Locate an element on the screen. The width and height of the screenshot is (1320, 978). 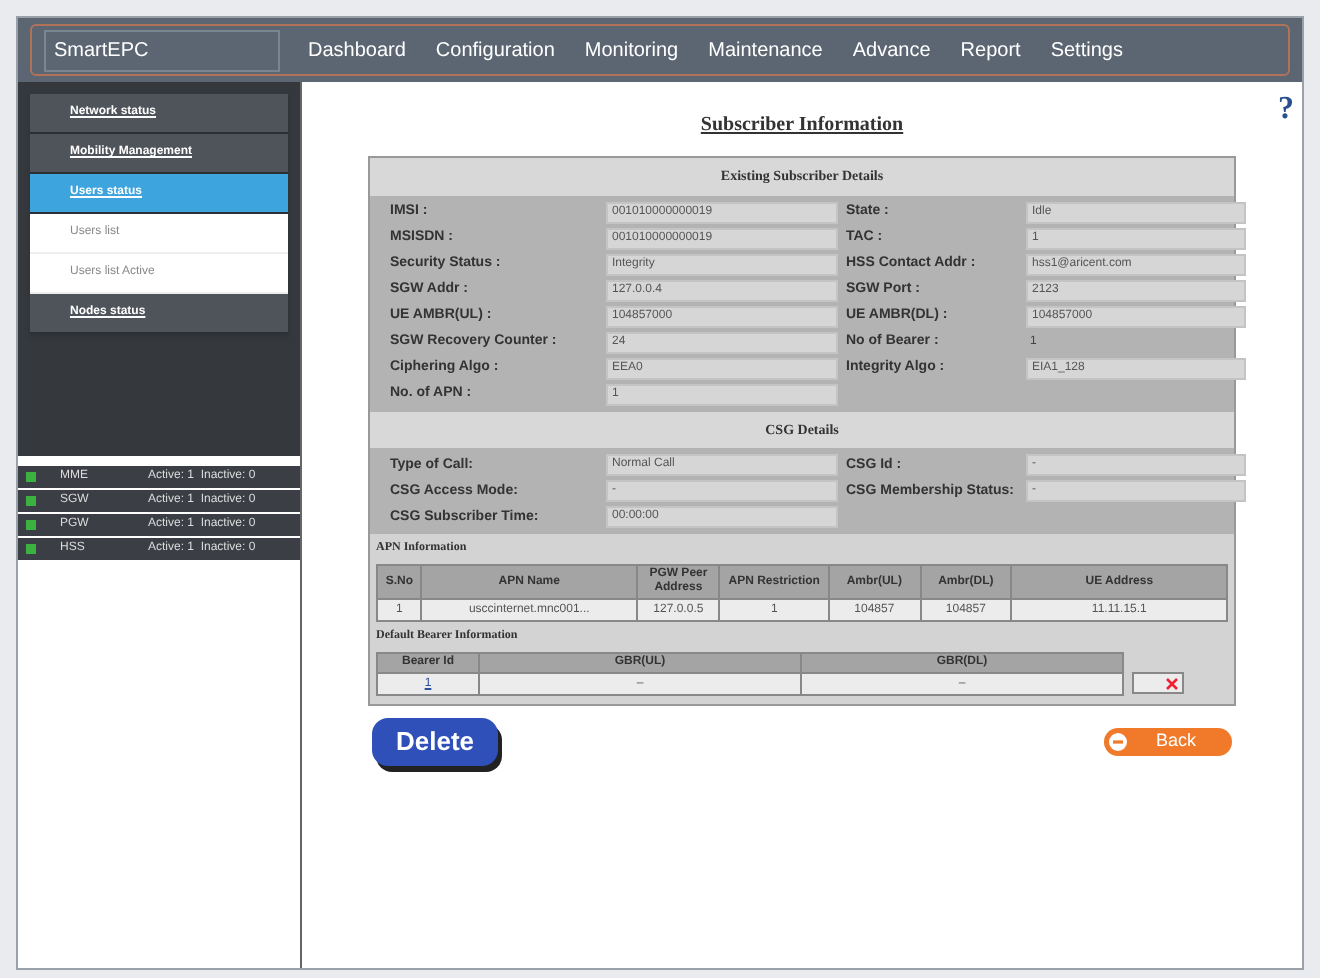
page-title: Subscriber Information is located at coordinates (802, 126).